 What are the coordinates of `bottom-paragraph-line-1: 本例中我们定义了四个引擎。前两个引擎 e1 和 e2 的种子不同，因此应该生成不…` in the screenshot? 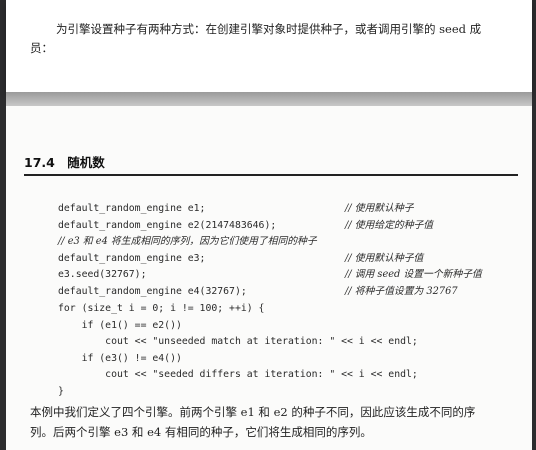 It's located at (253, 412).